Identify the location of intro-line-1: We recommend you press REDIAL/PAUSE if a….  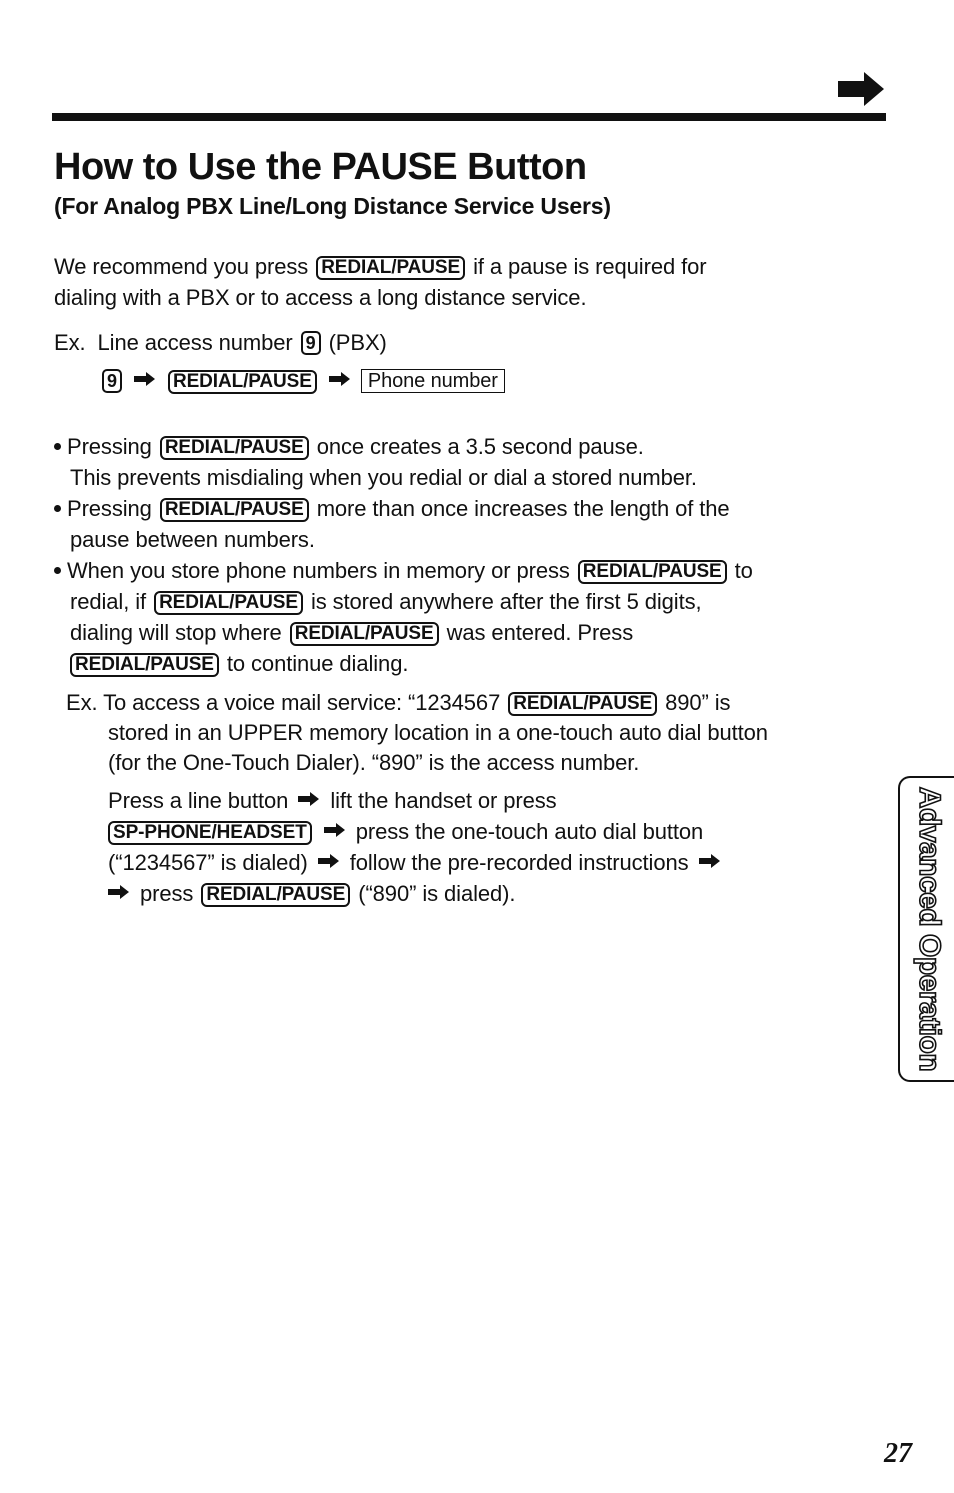
(380, 267).